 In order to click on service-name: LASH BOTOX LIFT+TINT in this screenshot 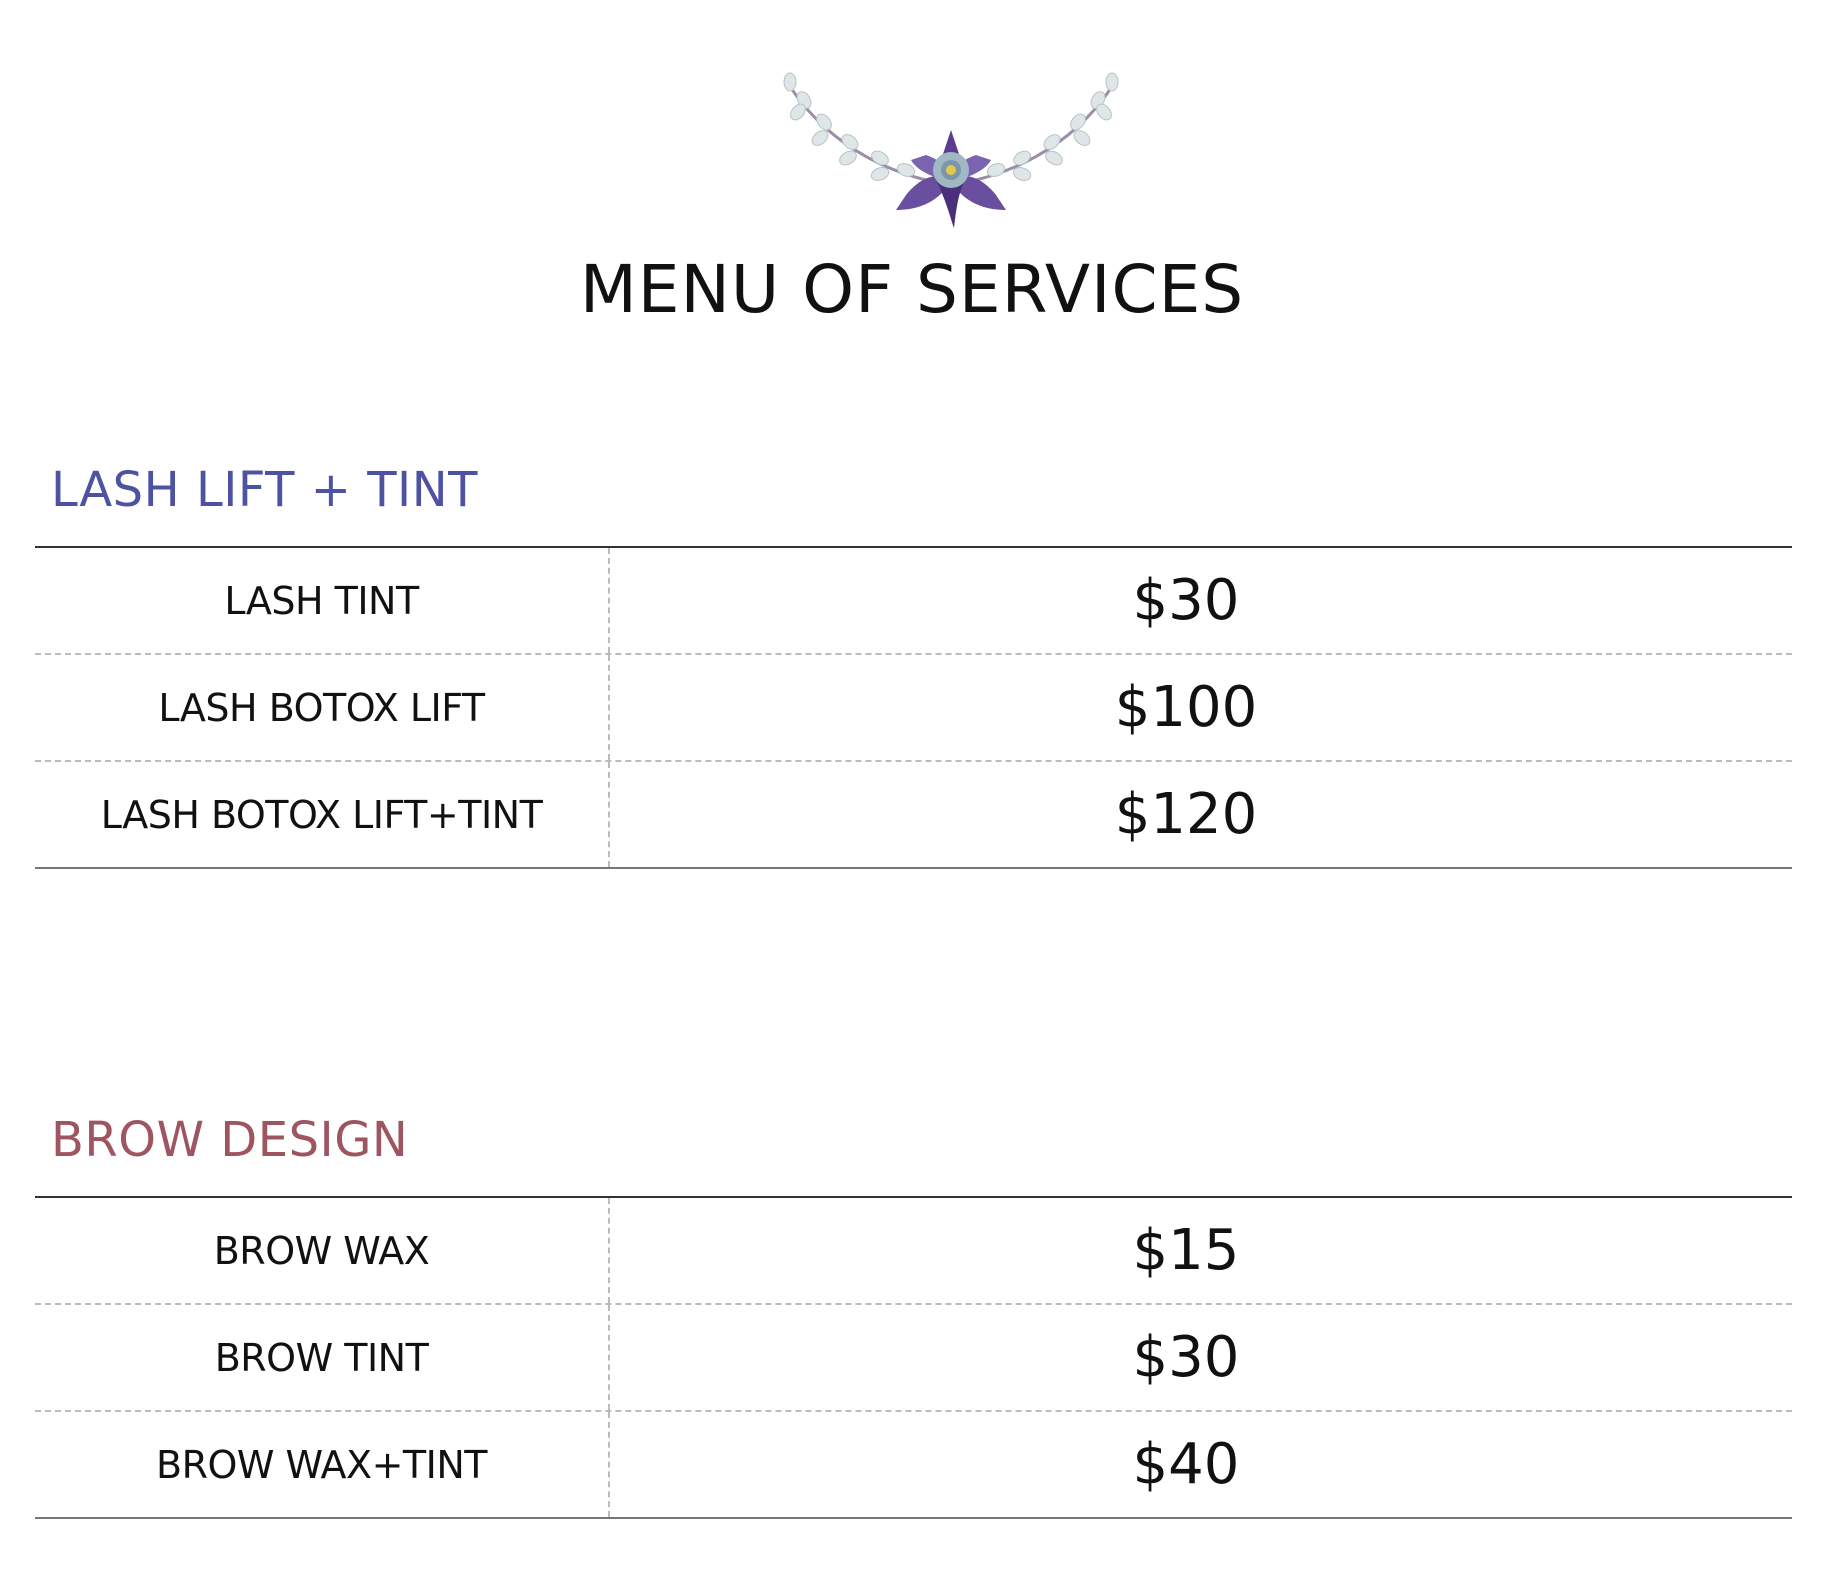, I will do `click(322, 814)`.